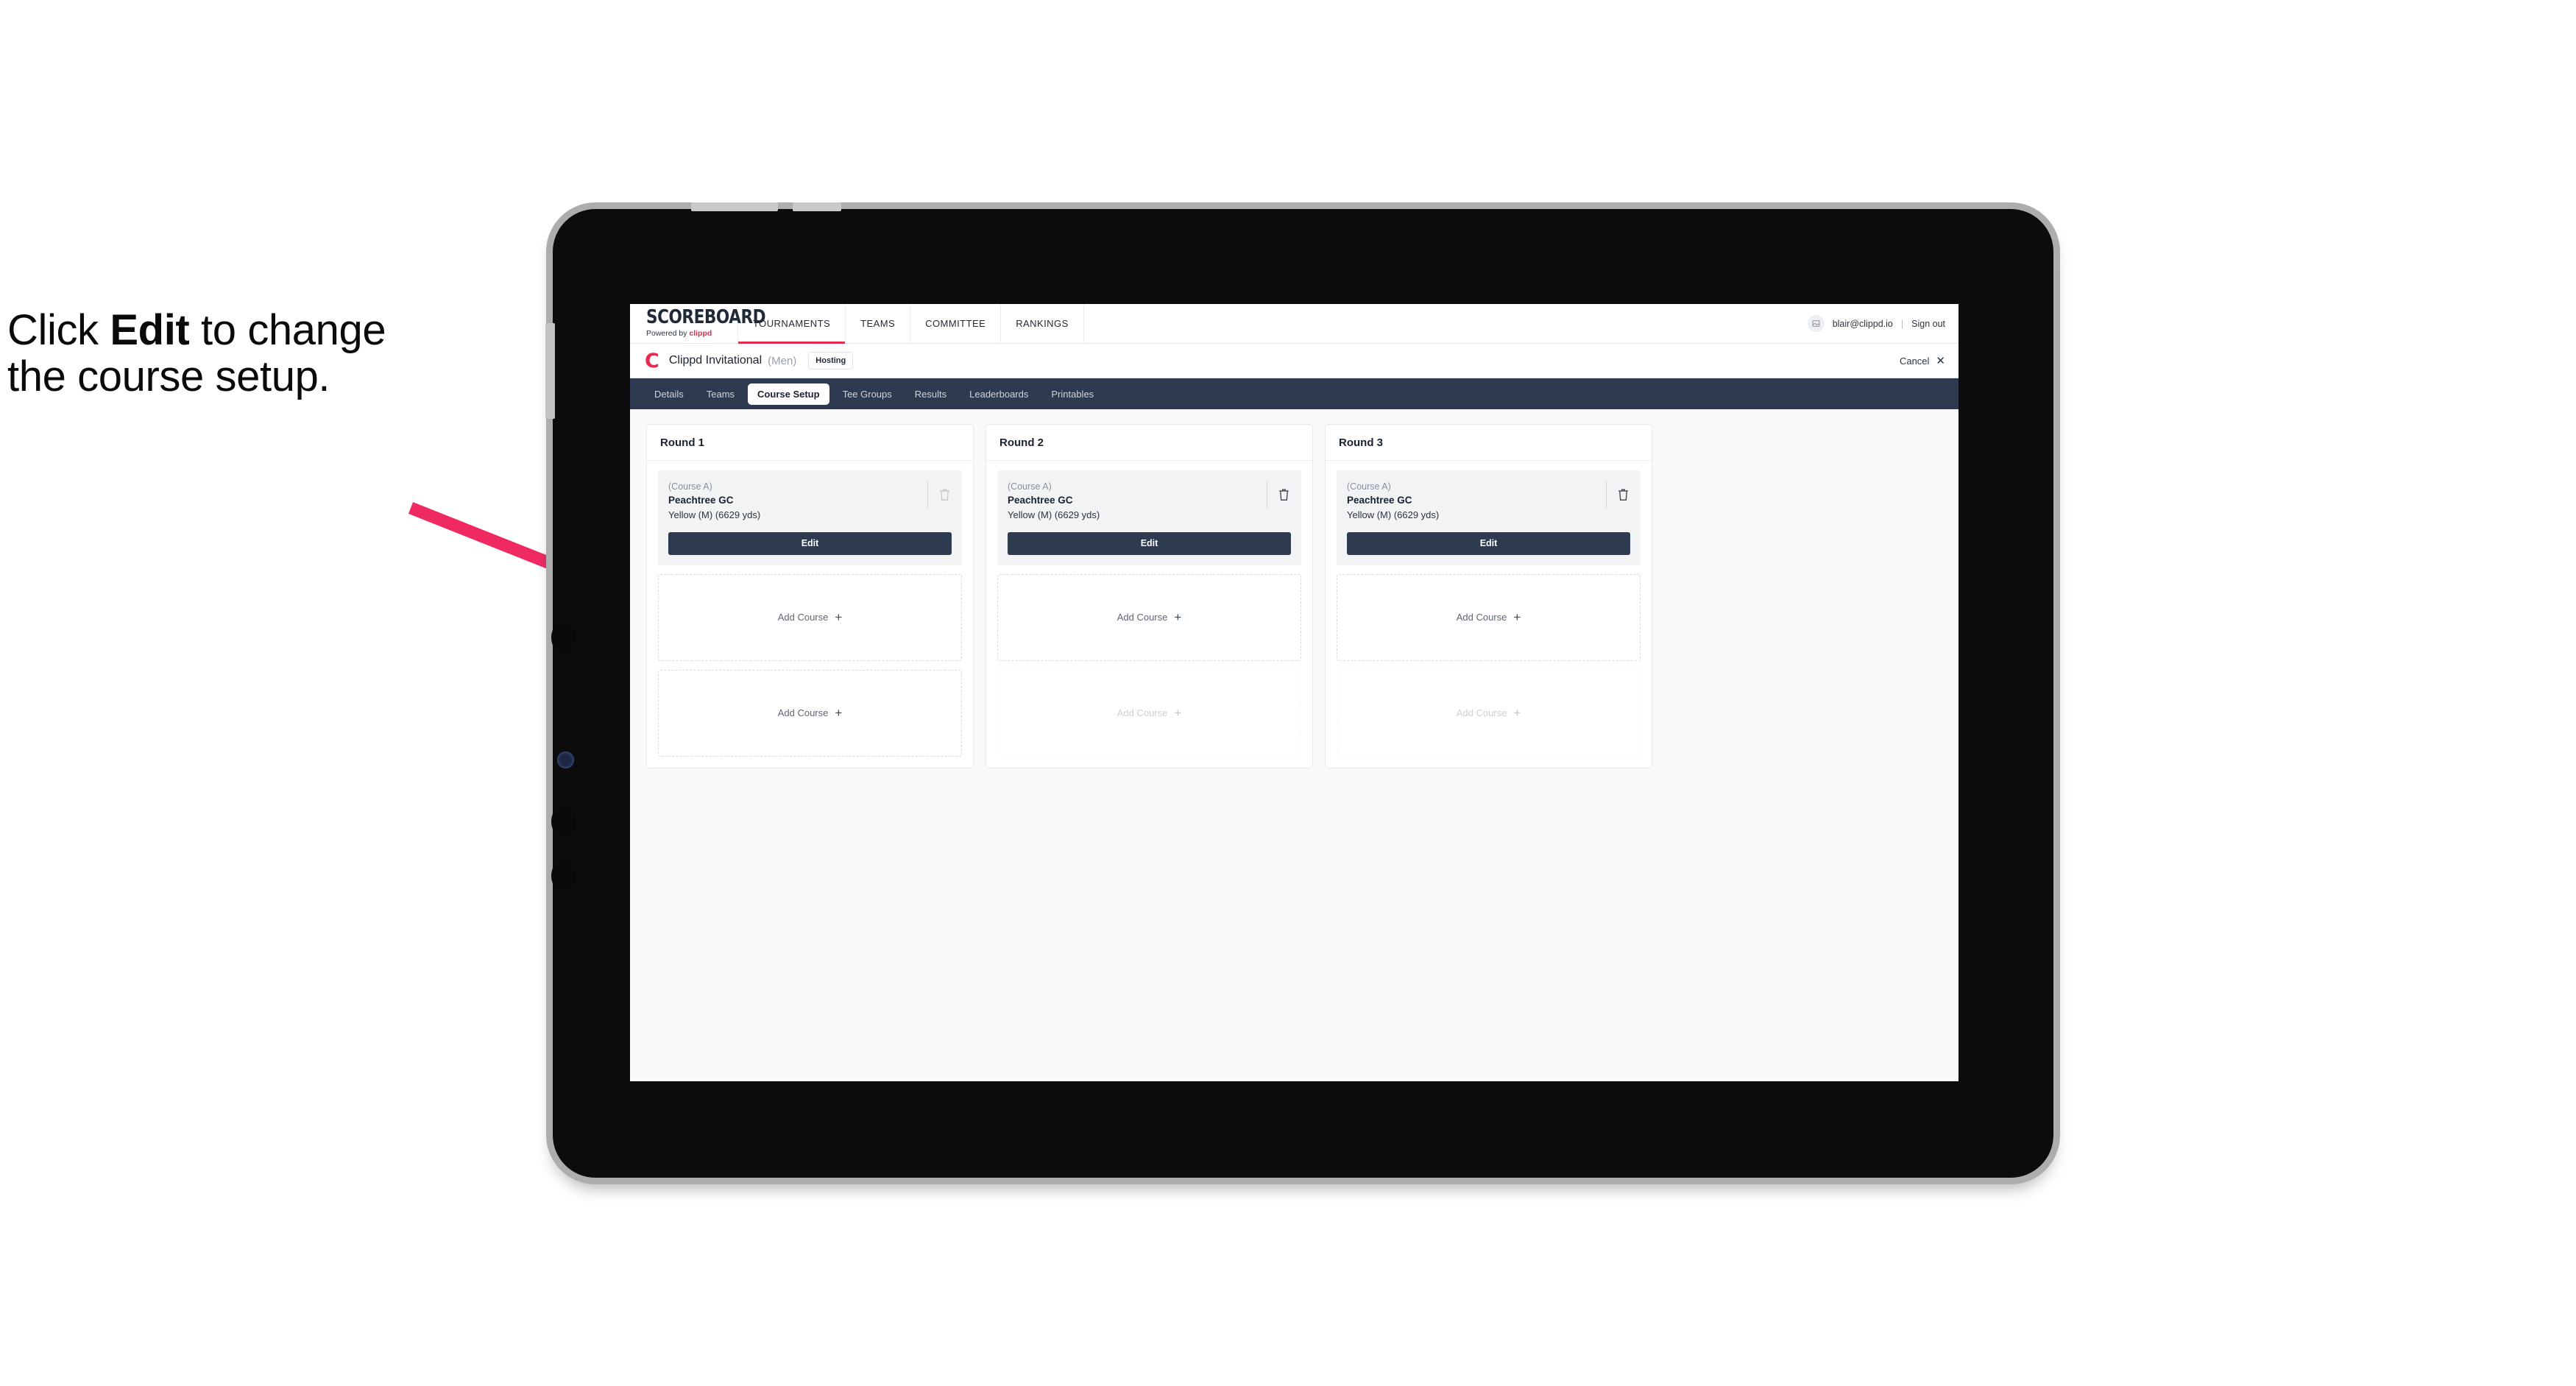 The image size is (2576, 1386). Describe the element at coordinates (879, 323) in the screenshot. I see `nav-link-teams: TEAMS` at that location.